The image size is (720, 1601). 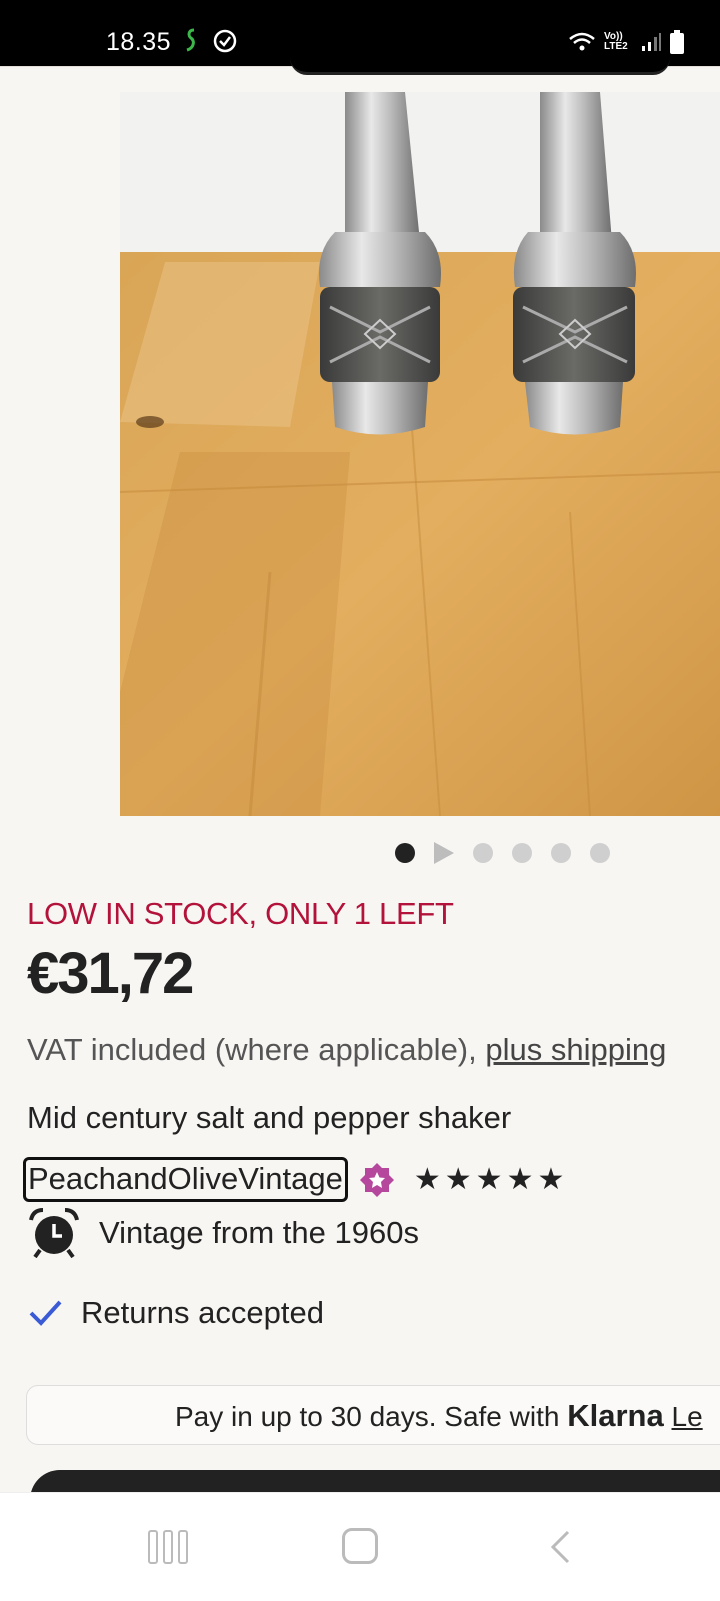 I want to click on shop-name-link: PeachandOliveVintage, so click(x=185, y=1179).